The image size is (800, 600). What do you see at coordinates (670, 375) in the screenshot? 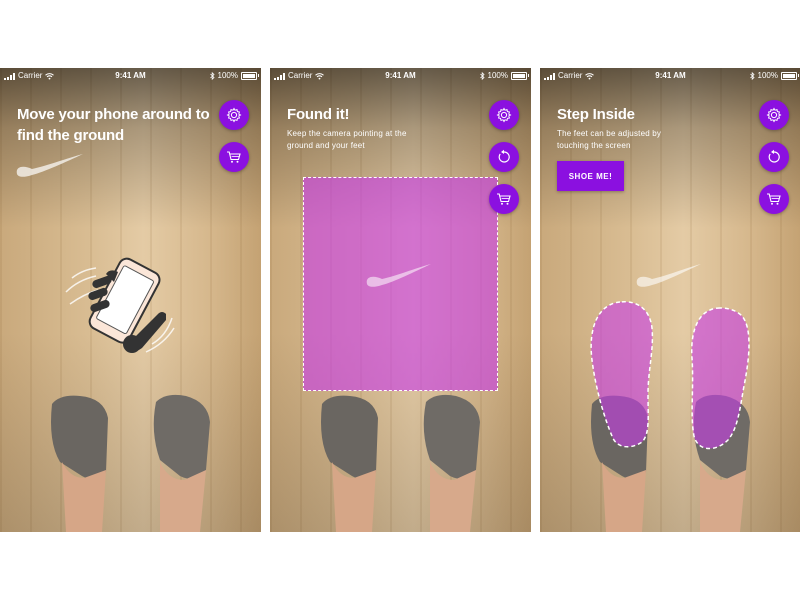
I see `foot-outlines` at bounding box center [670, 375].